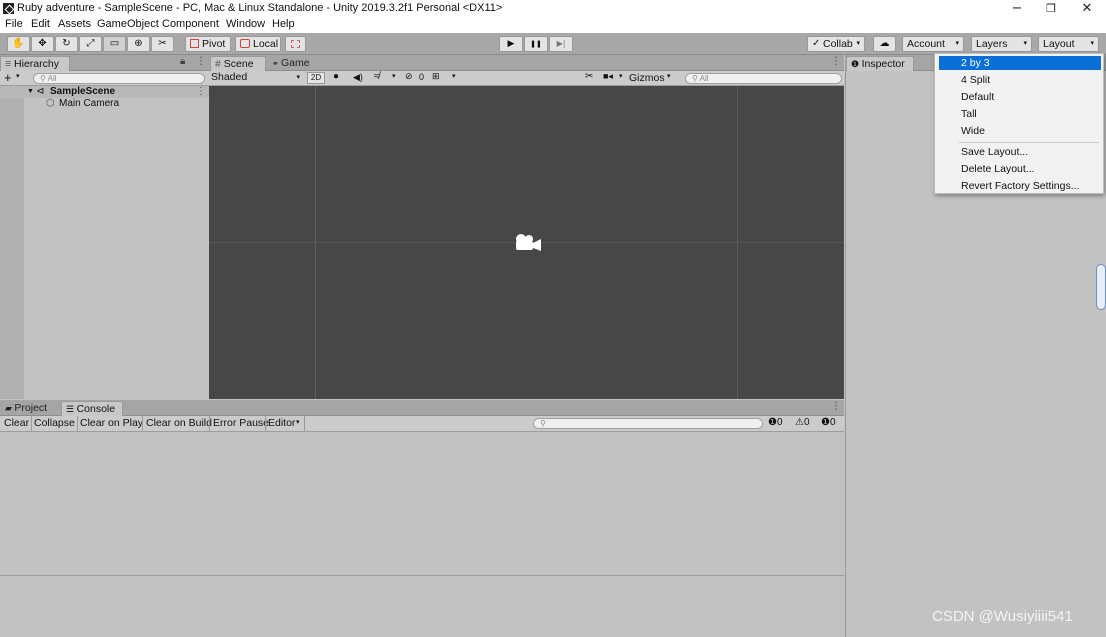  I want to click on collapse-button: Collapse, so click(54, 423).